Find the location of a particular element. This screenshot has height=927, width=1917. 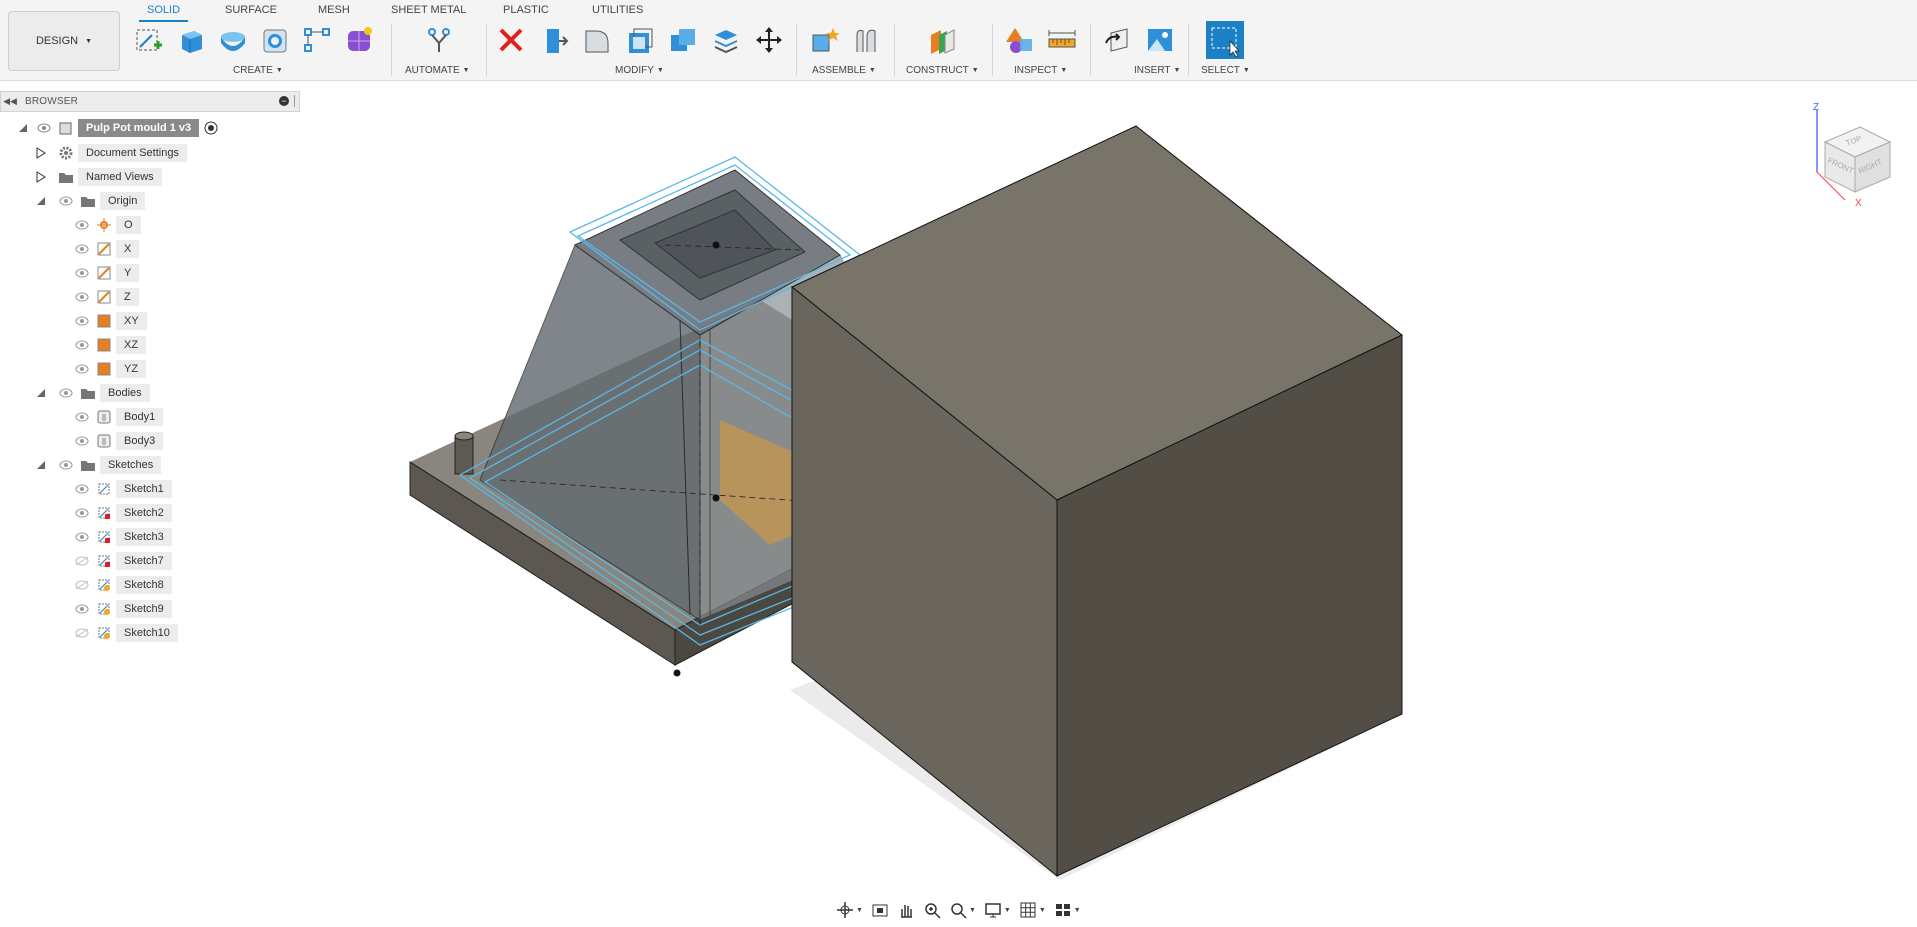

joint-icon is located at coordinates (866, 40).